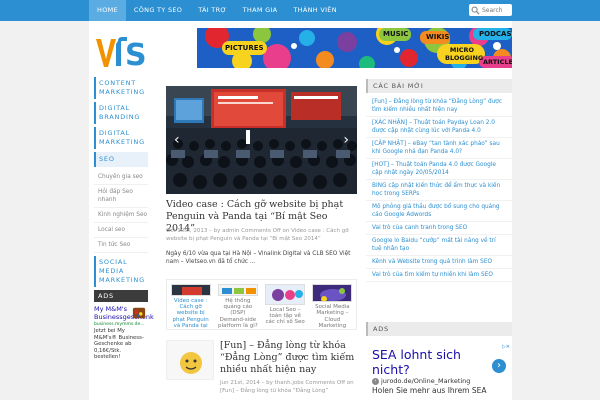 This screenshot has height=400, width=600. I want to click on sidebar-item-digital-marketing: DIGITAL MARKETING, so click(121, 138).